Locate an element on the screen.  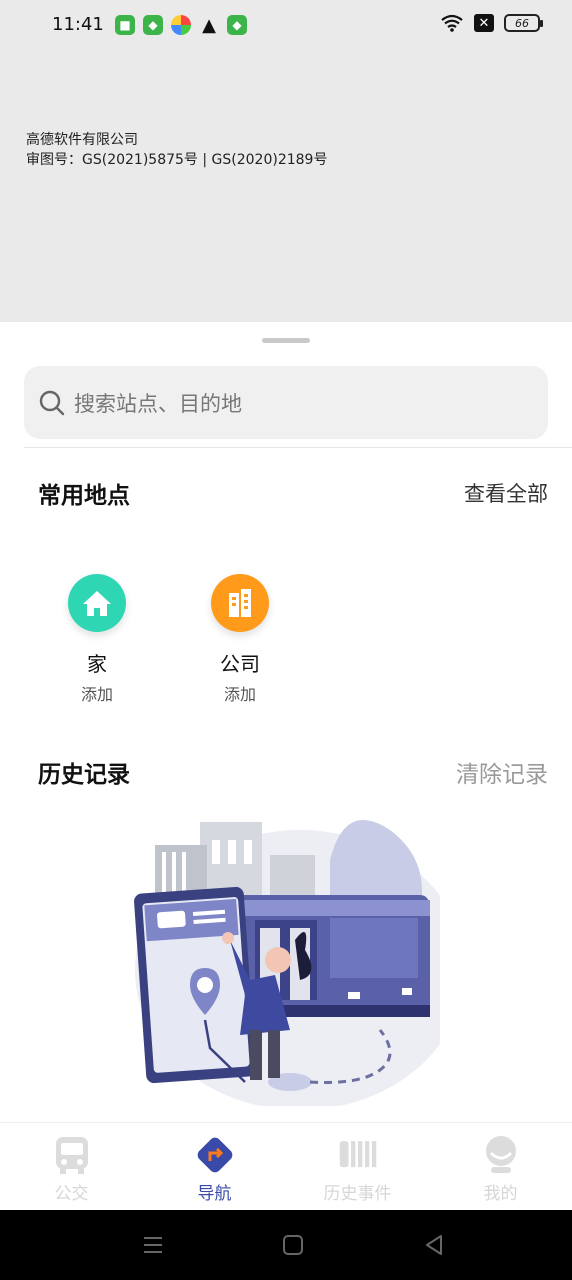
system-icons: ✕ 66 is located at coordinates (491, 23).